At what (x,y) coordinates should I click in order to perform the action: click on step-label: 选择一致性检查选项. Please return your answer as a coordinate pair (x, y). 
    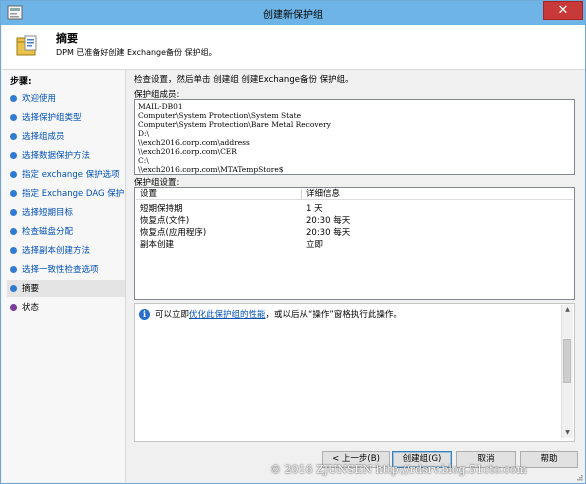
    Looking at the image, I should click on (60, 270).